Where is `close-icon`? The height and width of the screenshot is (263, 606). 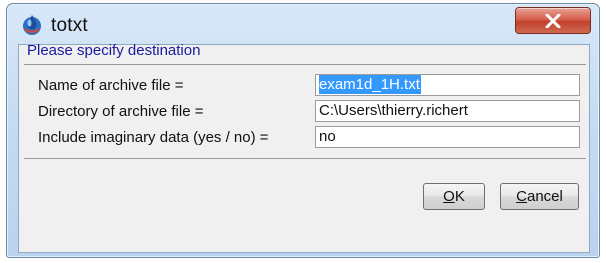
close-icon is located at coordinates (553, 21).